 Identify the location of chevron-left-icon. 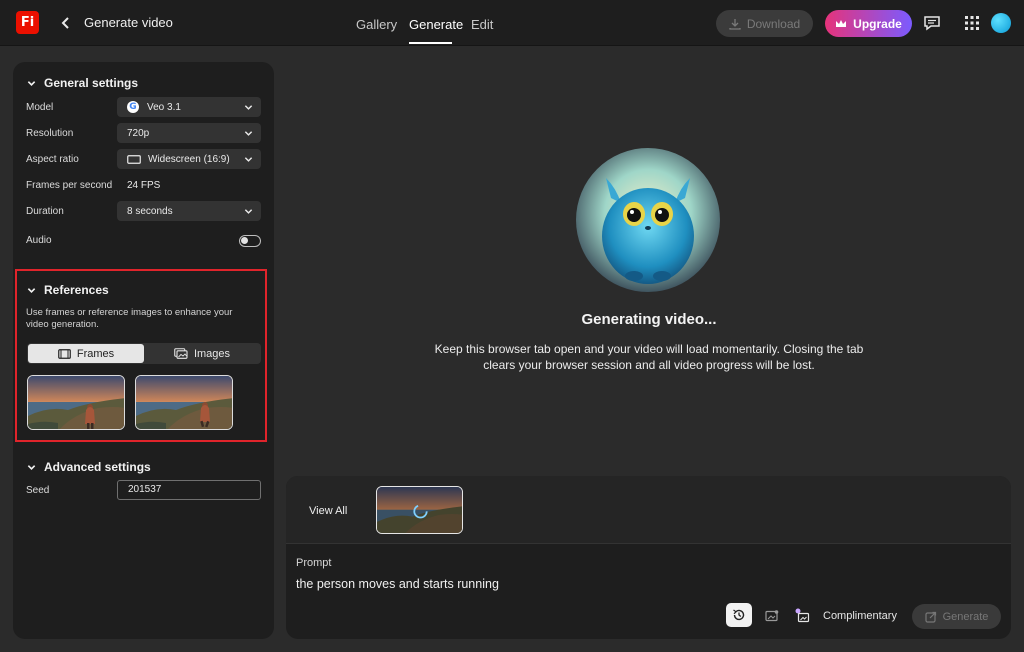
(65, 23).